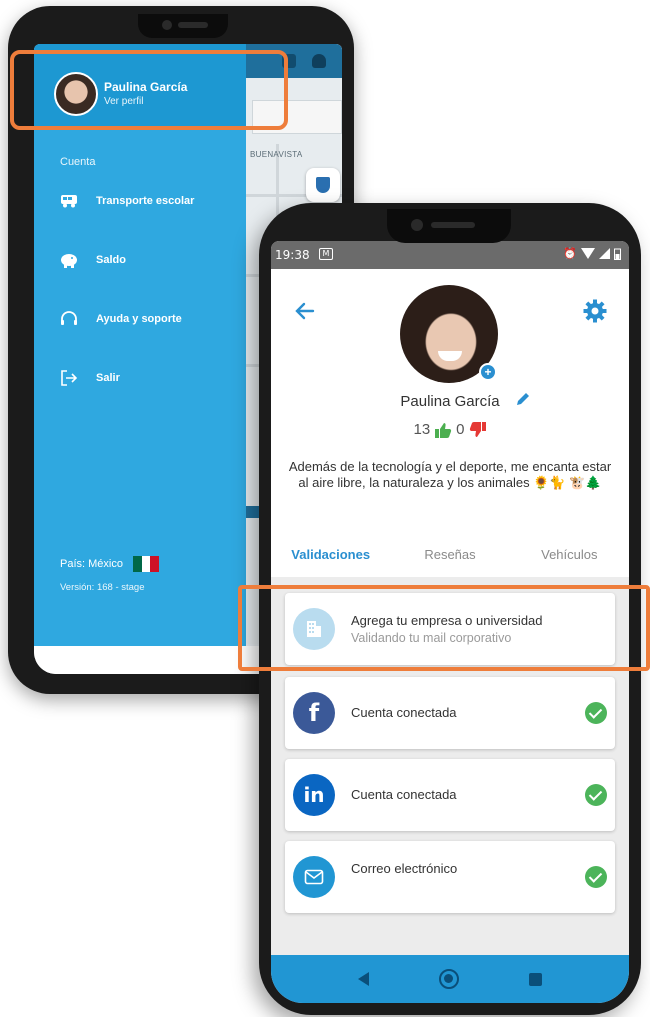 This screenshot has height=1017, width=650. Describe the element at coordinates (90, 378) in the screenshot. I see `drawer-item-logout: Salir` at that location.